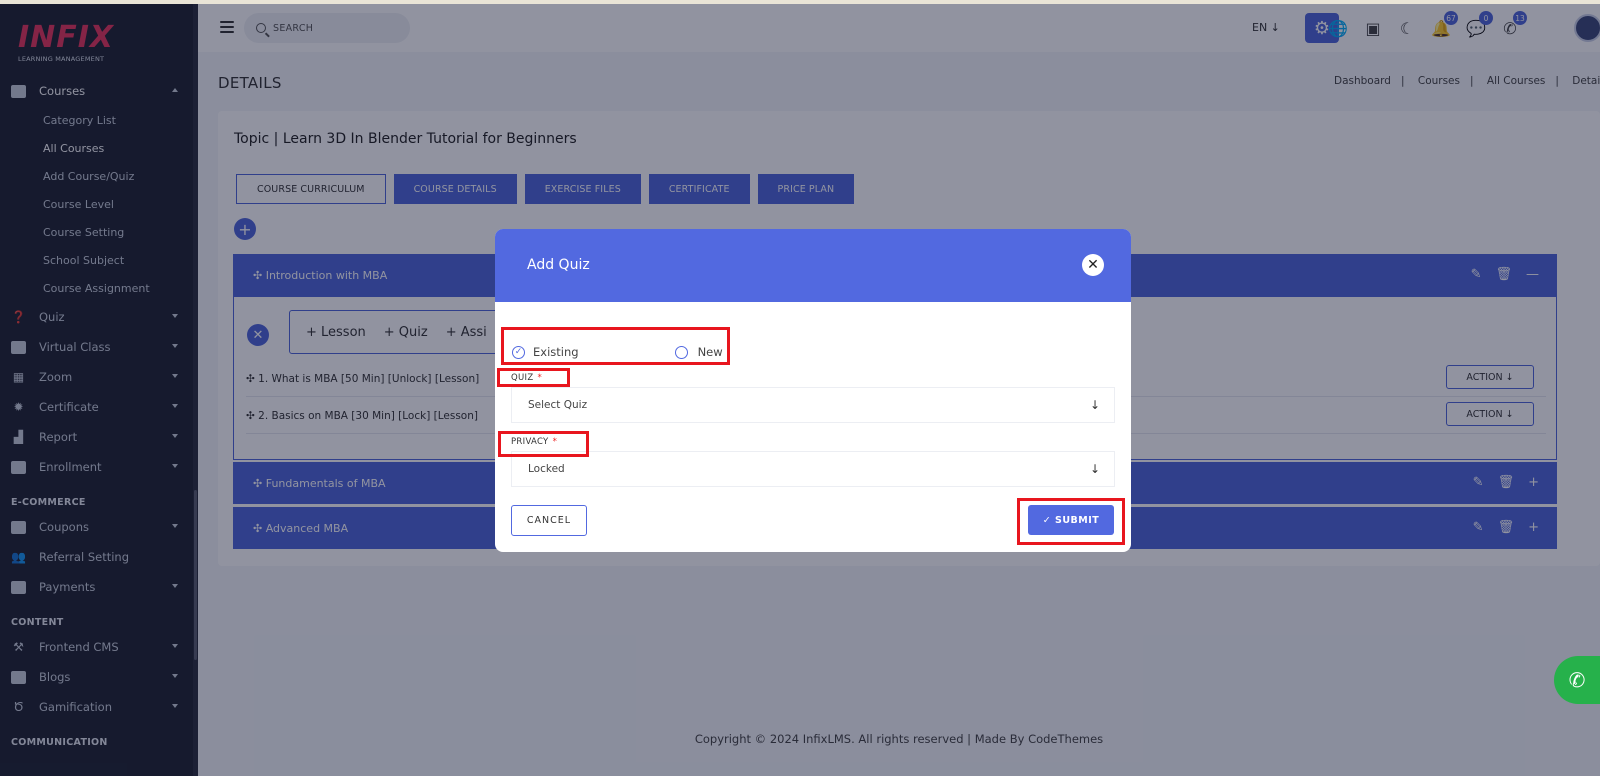  Describe the element at coordinates (533, 377) in the screenshot. I see `highlight-quiz-label` at that location.